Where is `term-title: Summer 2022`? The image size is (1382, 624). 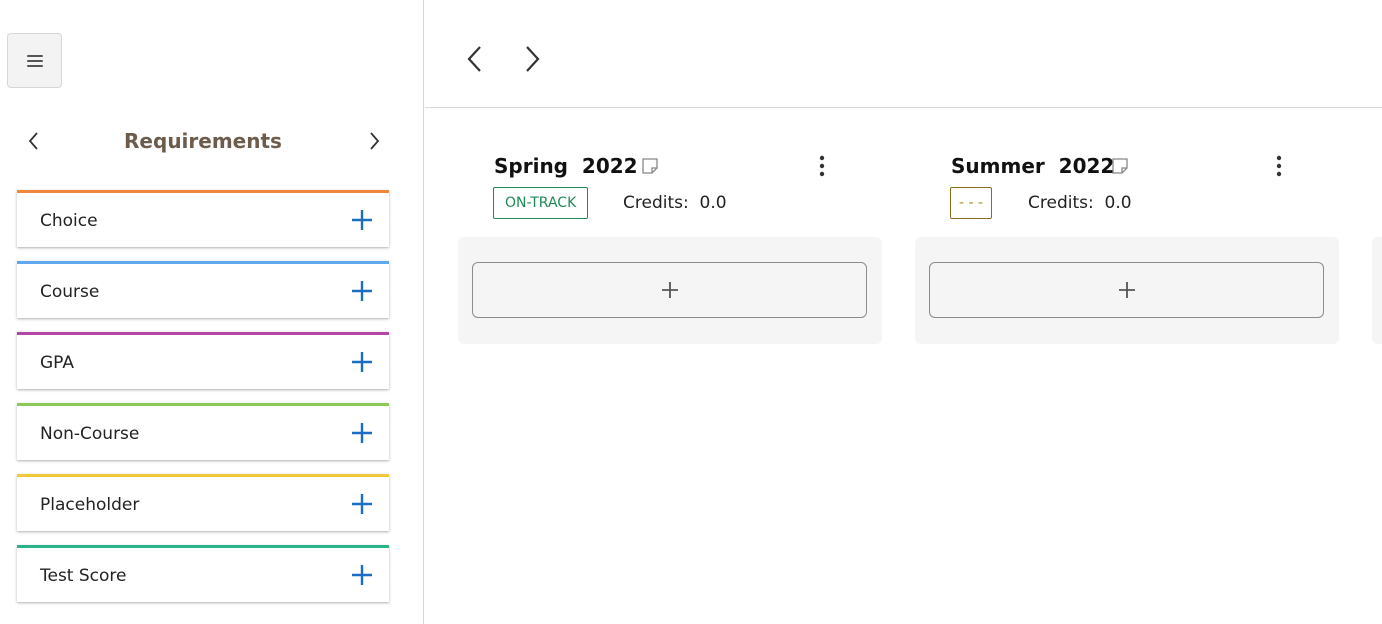 term-title: Summer 2022 is located at coordinates (1033, 166).